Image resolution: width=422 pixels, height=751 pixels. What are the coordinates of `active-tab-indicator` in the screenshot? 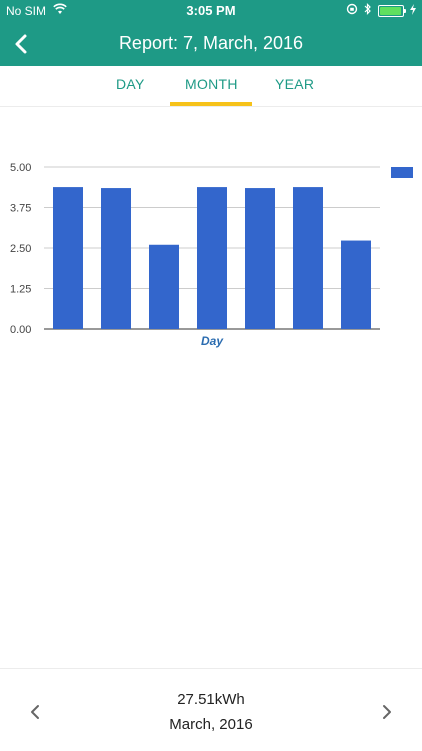 It's located at (211, 104).